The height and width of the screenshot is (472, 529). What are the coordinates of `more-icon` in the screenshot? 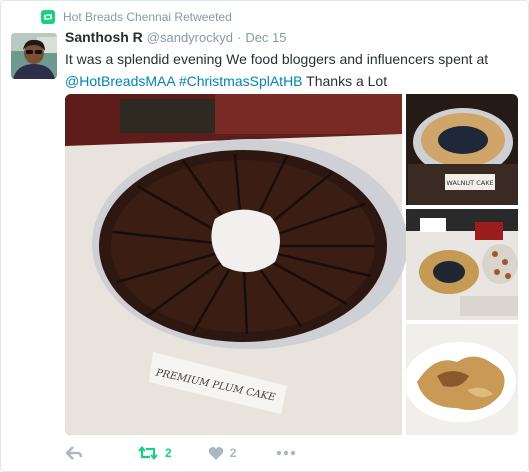 It's located at (286, 453).